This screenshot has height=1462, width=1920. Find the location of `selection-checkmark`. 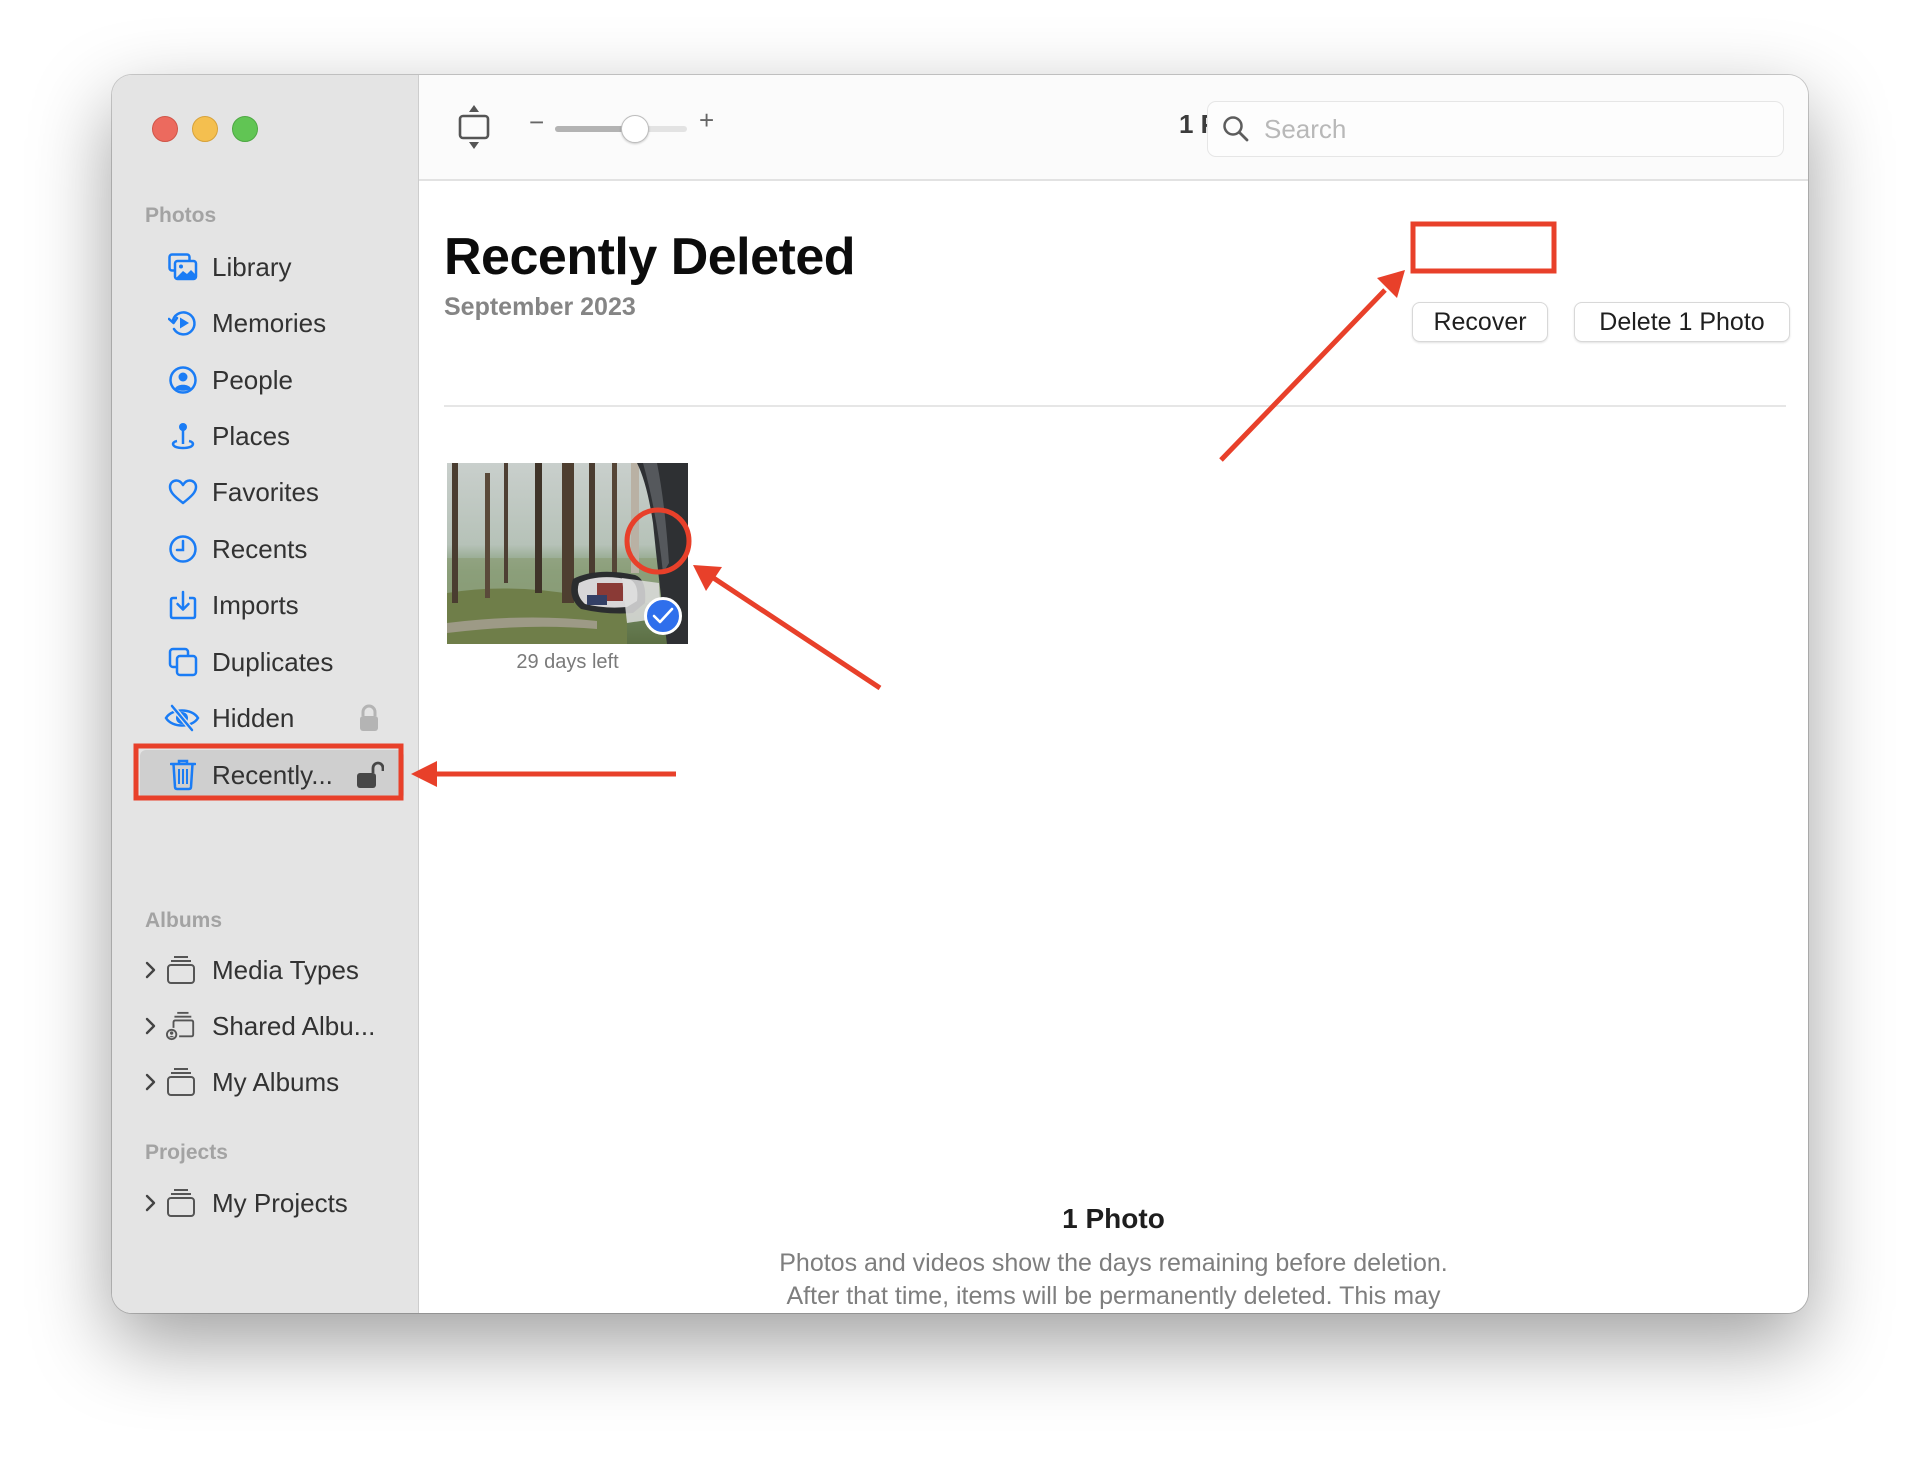

selection-checkmark is located at coordinates (663, 616).